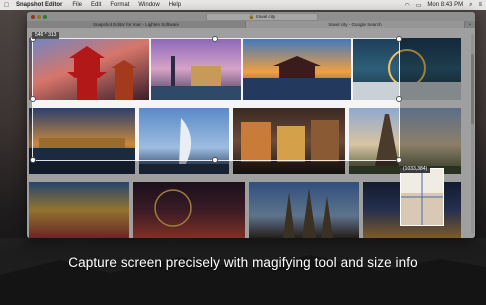  What do you see at coordinates (46, 35) in the screenshot?
I see `selection-size-label: 546 * 313` at bounding box center [46, 35].